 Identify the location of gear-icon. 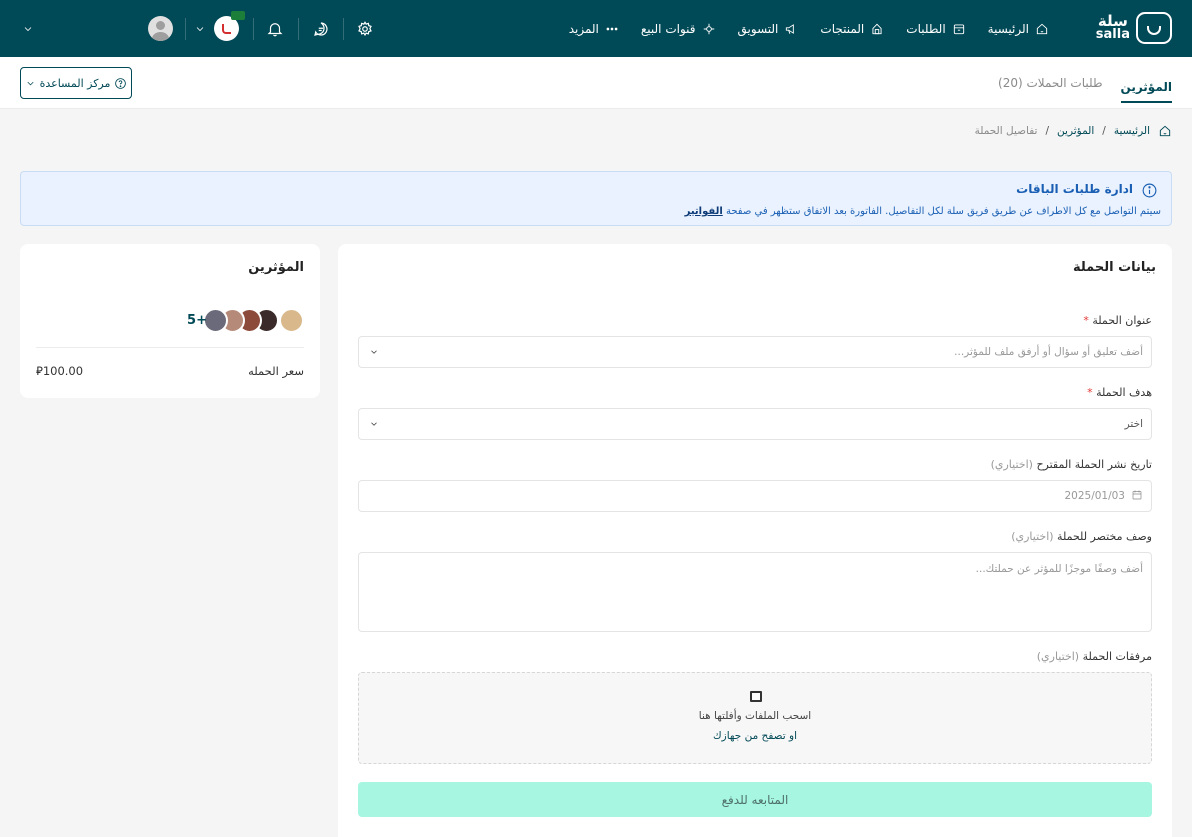
(365, 28).